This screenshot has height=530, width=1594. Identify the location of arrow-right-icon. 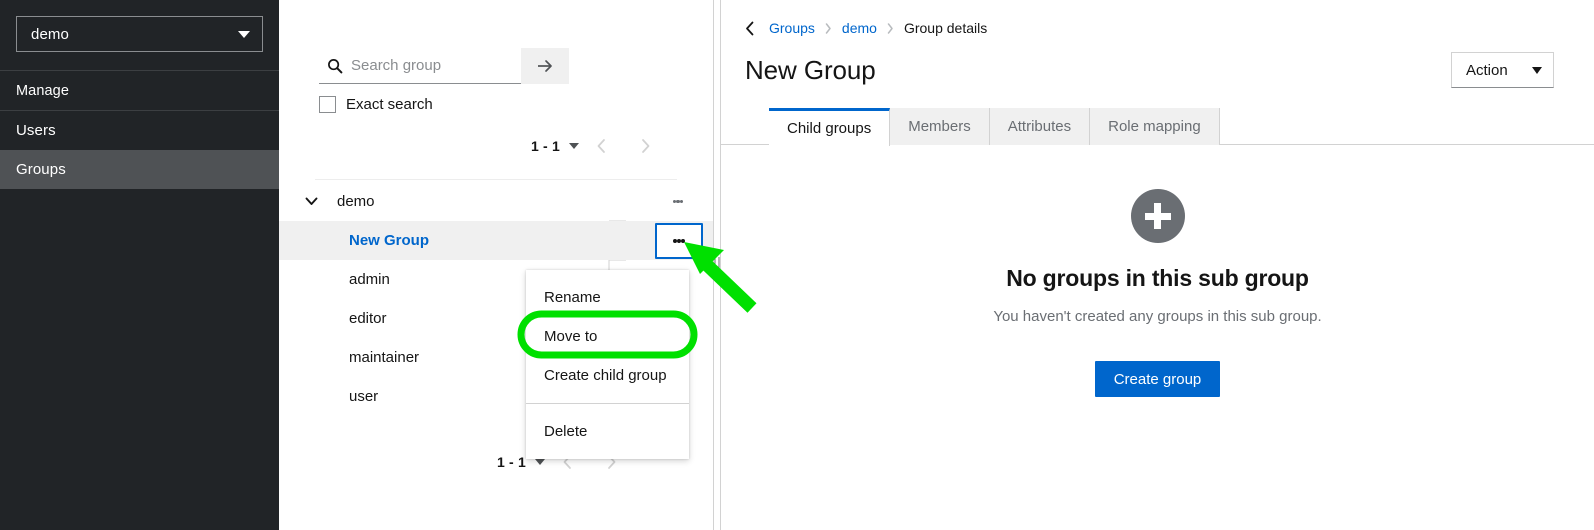
(545, 65).